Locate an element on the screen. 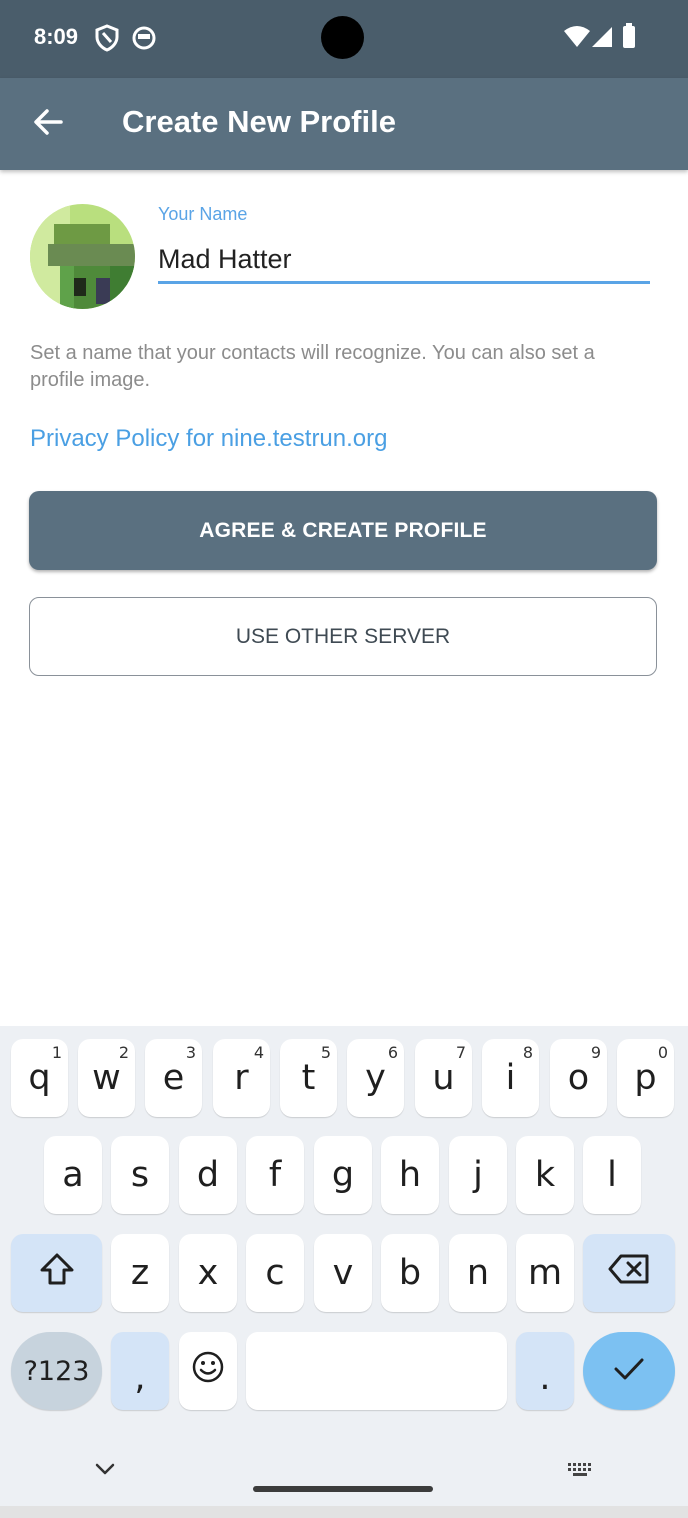  key-l: l is located at coordinates (612, 1175).